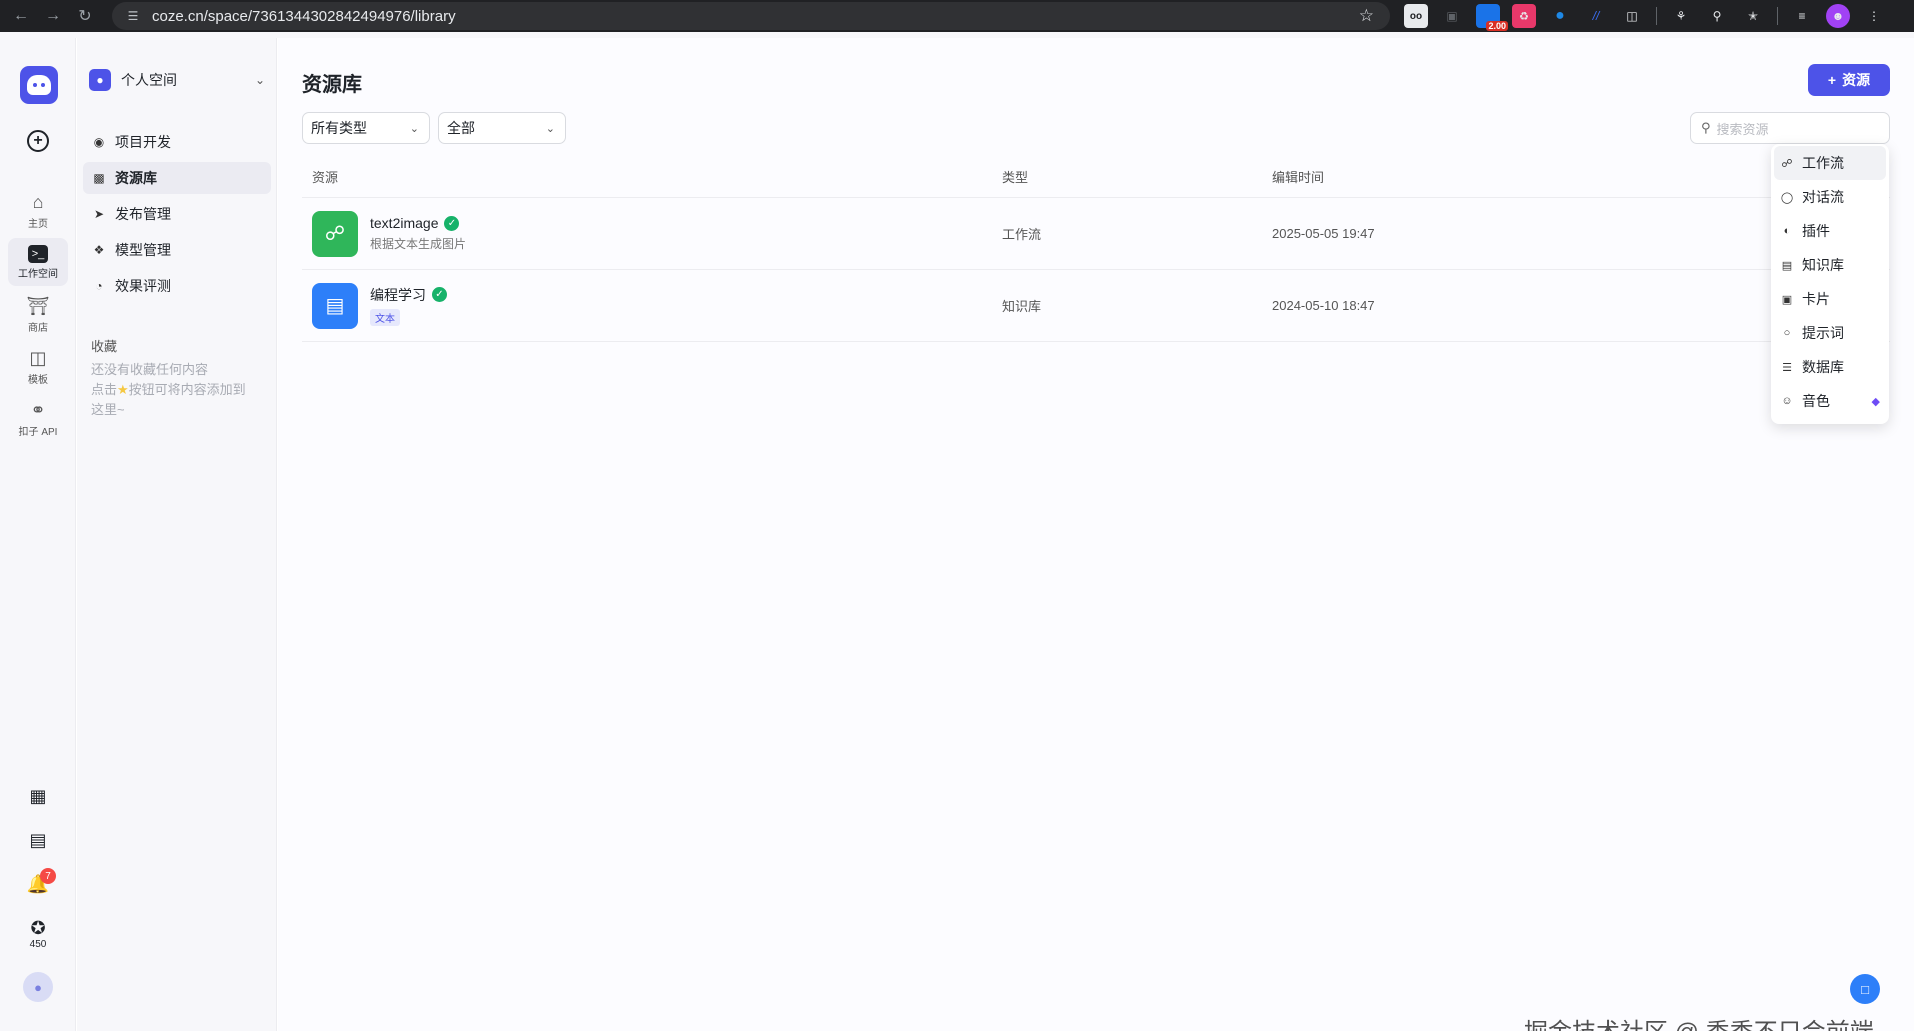  Describe the element at coordinates (1823, 333) in the screenshot. I see `dropdown-item-label: 提示词` at that location.